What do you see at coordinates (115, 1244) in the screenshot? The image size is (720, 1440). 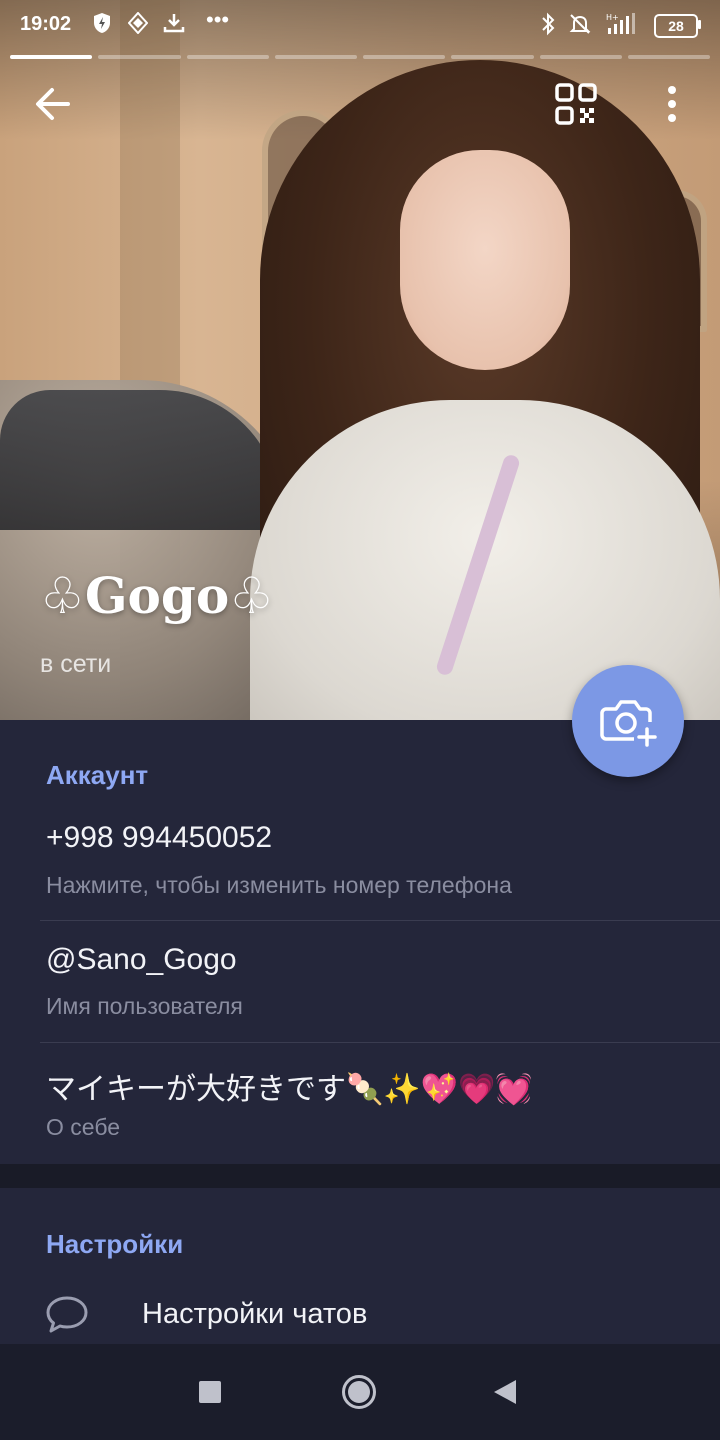 I see `settings-section-title: Настройки` at bounding box center [115, 1244].